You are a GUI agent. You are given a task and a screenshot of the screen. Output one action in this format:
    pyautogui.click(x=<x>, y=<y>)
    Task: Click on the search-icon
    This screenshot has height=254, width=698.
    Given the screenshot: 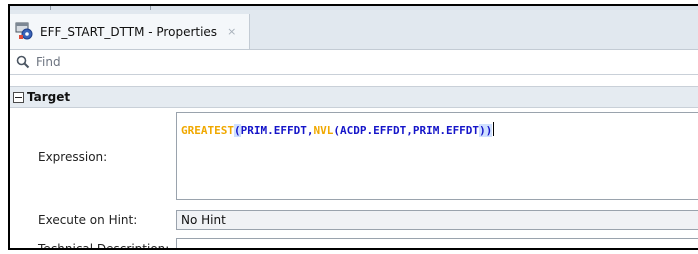 What is the action you would take?
    pyautogui.click(x=23, y=62)
    